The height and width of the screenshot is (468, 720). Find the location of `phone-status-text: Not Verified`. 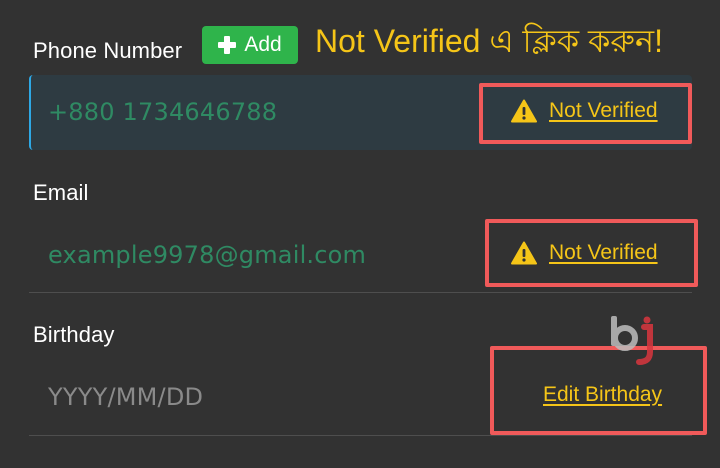

phone-status-text: Not Verified is located at coordinates (603, 110).